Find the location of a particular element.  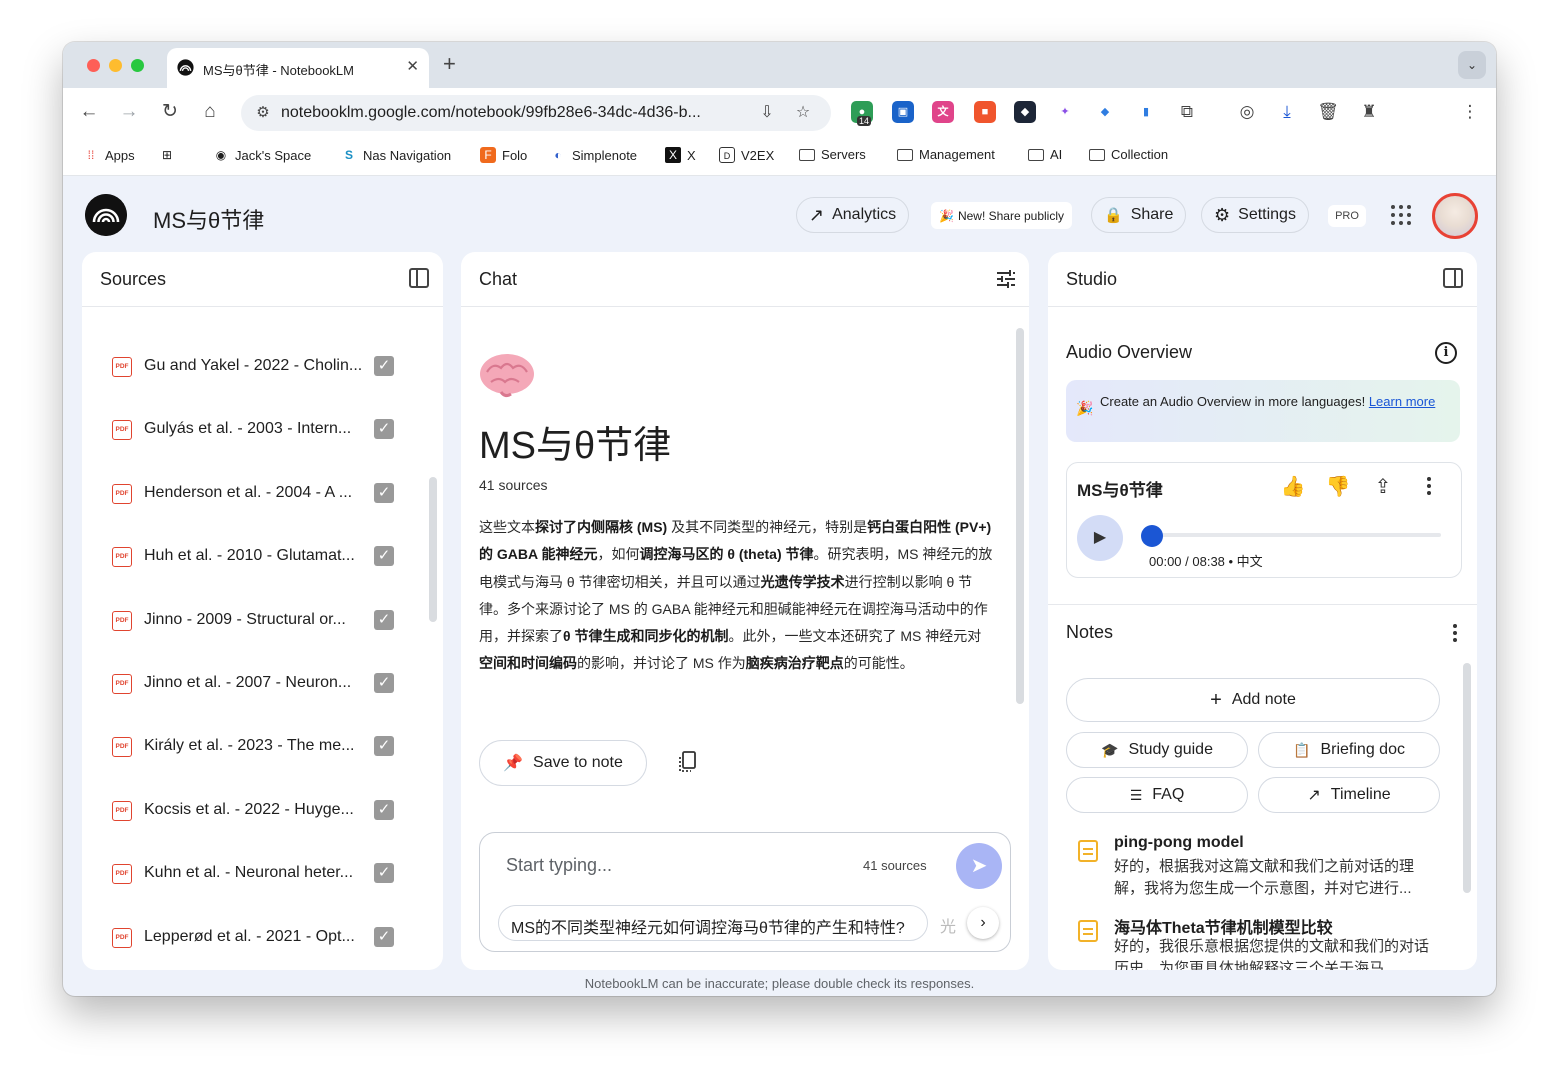

timeline-button: ↗ Timeline is located at coordinates (1349, 795).